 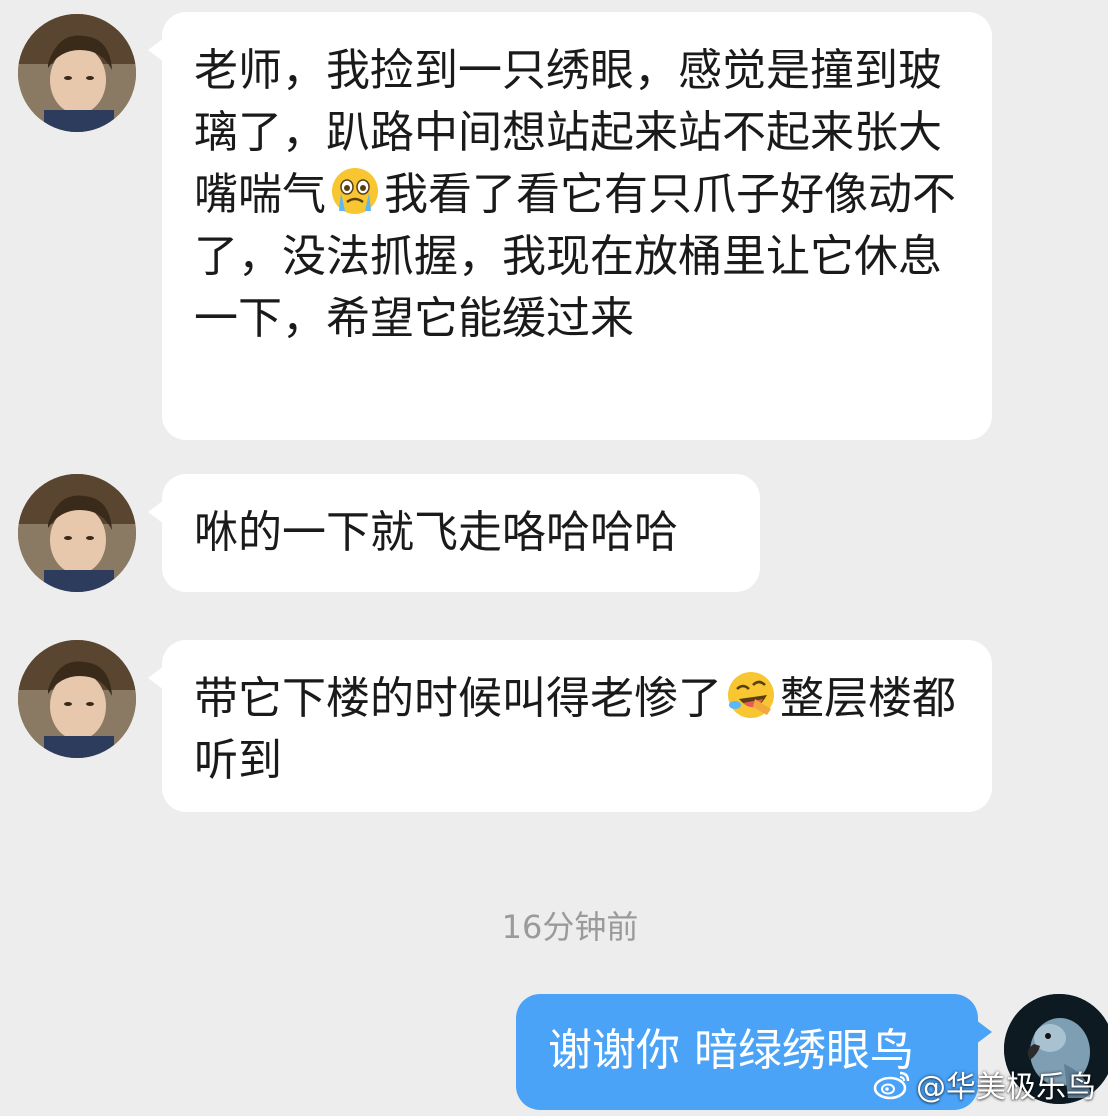 I want to click on message-bubble: 带它下楼的时候叫得老惨了 整层楼都听到, so click(x=570, y=726).